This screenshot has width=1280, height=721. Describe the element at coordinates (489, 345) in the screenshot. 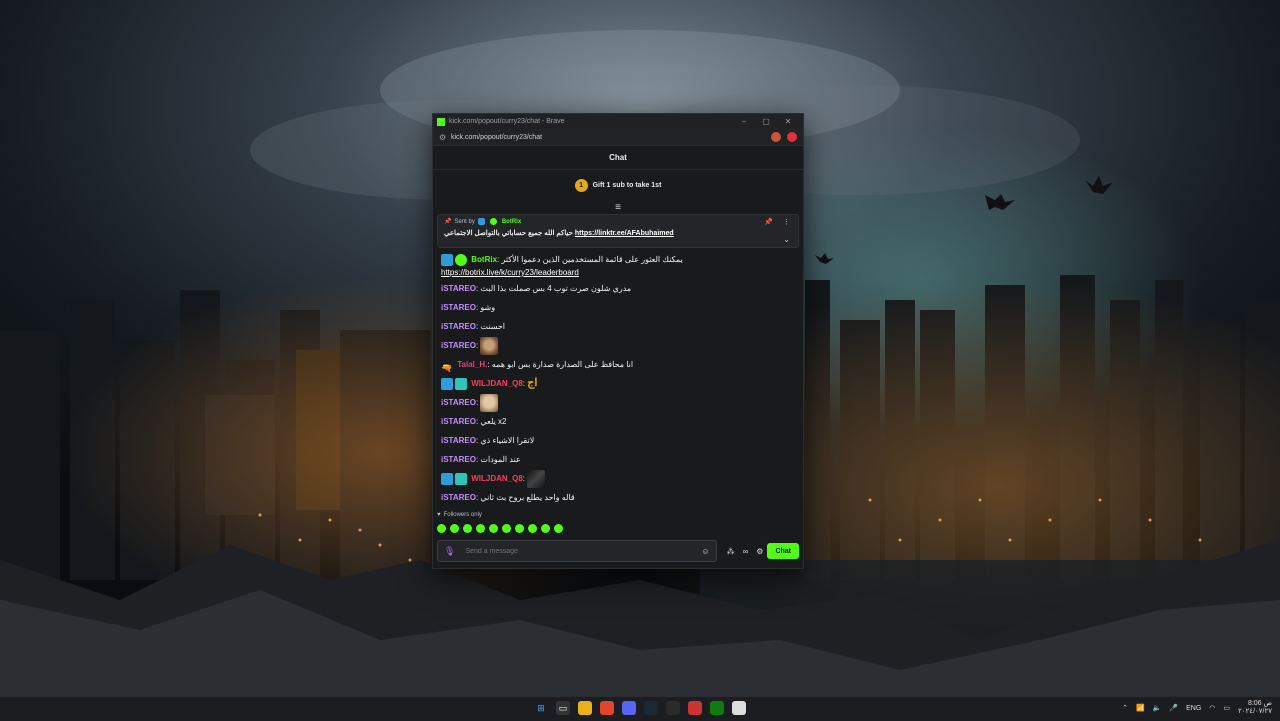

I see `dog-emote-icon` at that location.